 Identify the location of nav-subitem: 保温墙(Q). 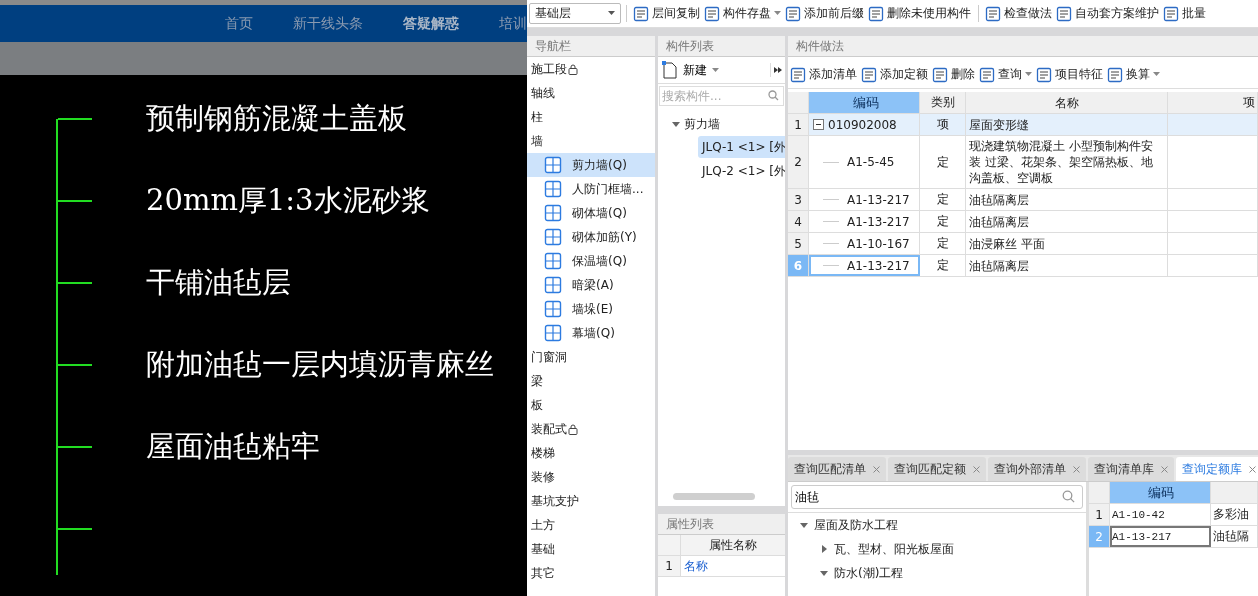
(591, 261).